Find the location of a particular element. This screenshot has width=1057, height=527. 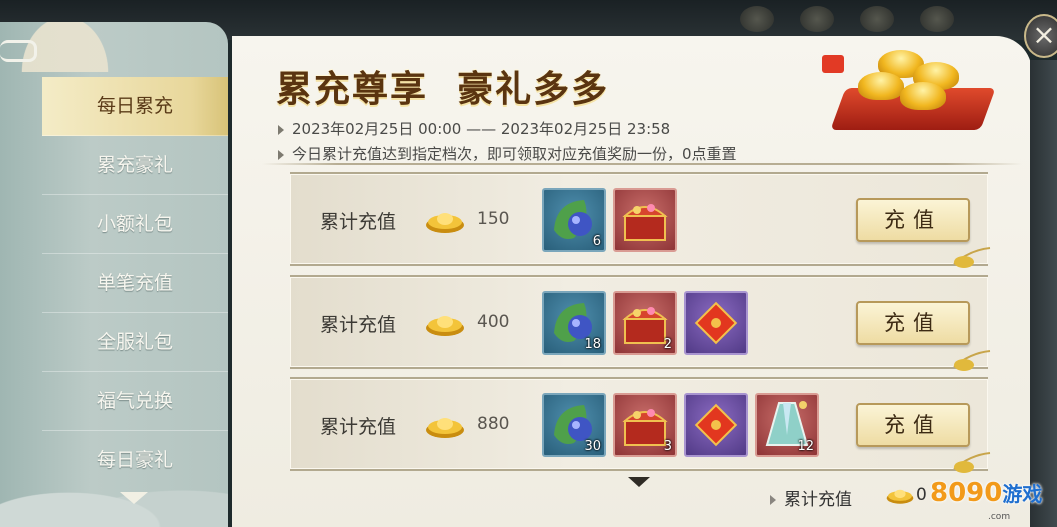

recharge-amount: 150 is located at coordinates (493, 219).